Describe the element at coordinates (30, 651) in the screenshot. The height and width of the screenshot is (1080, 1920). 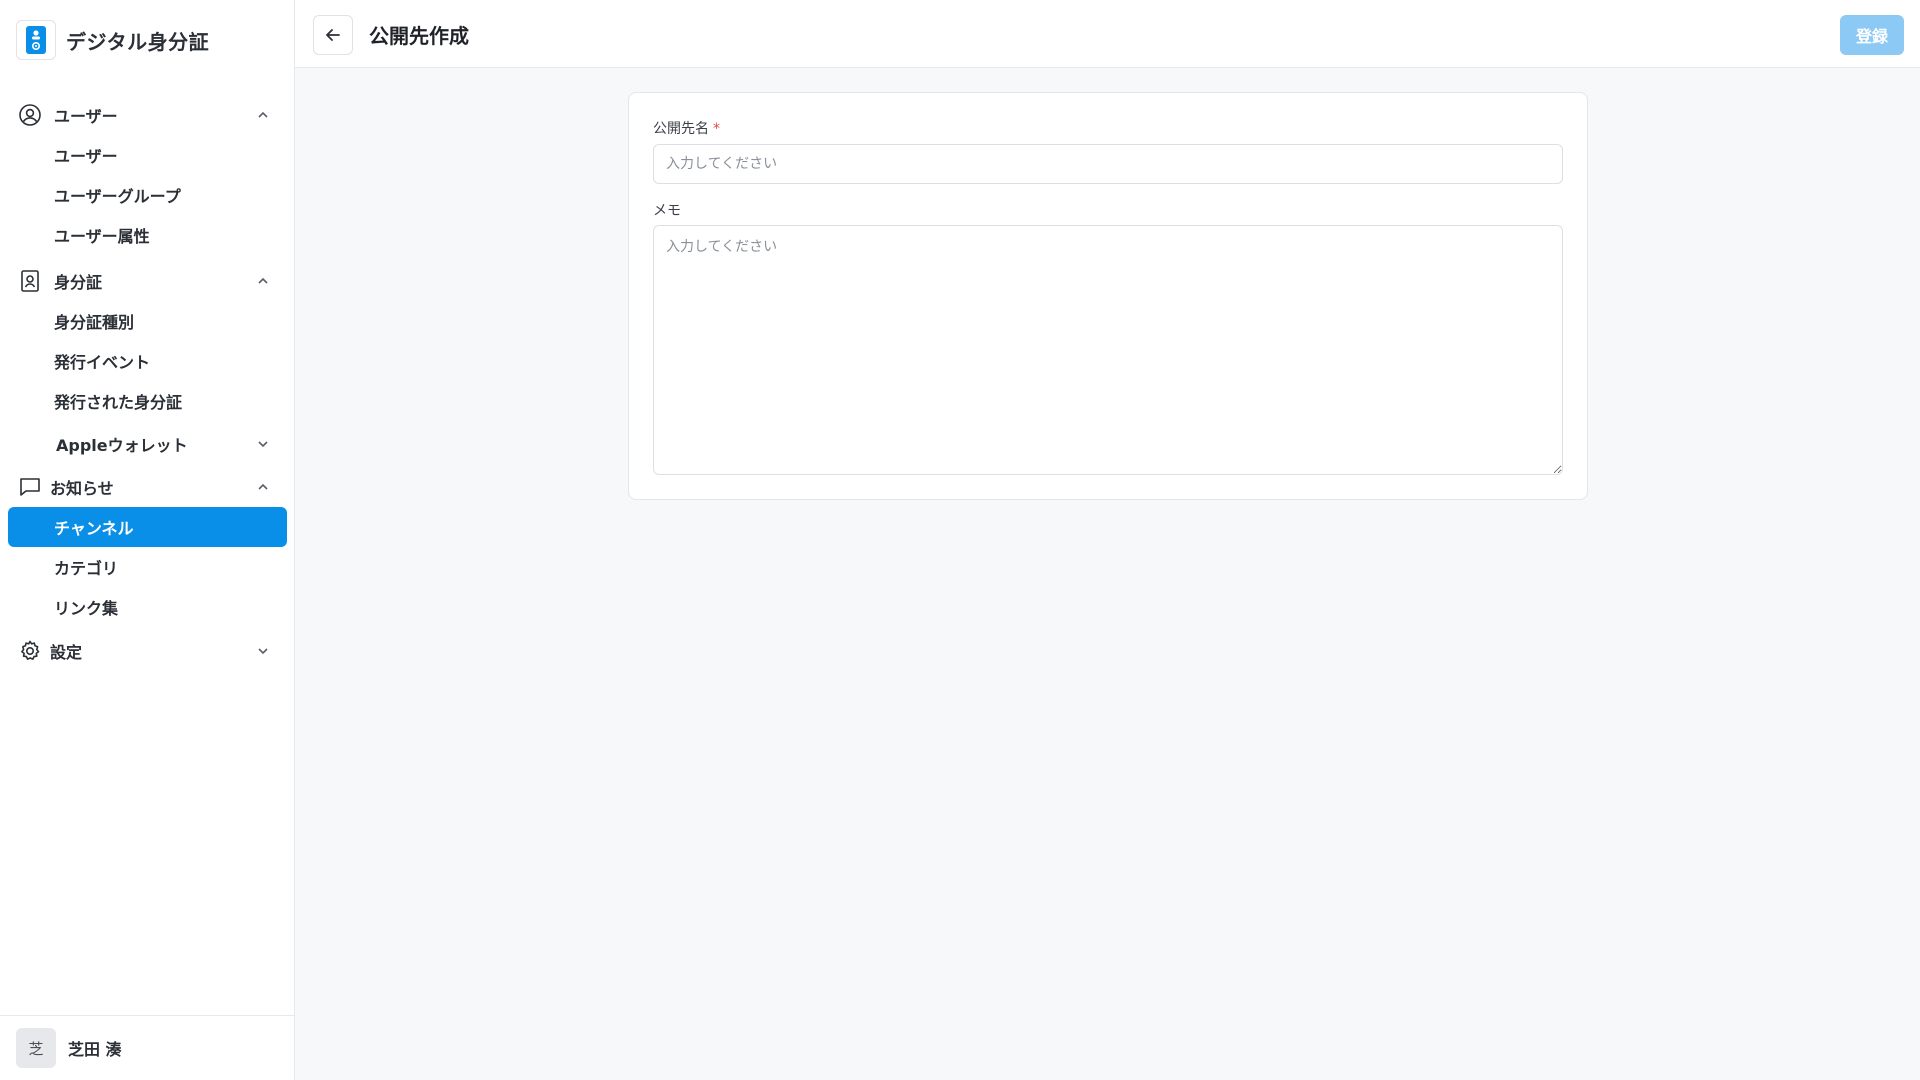
I see `gear-icon` at that location.